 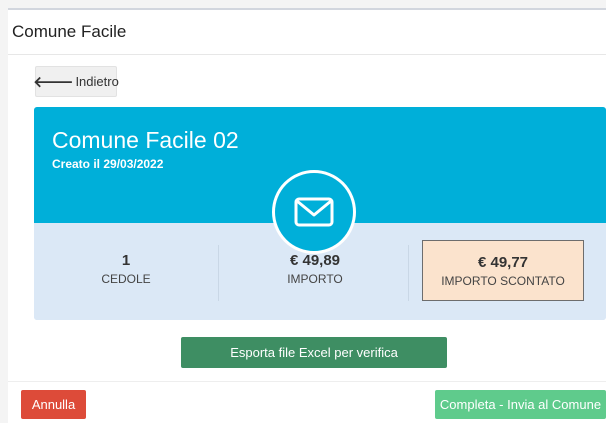 What do you see at coordinates (503, 280) in the screenshot?
I see `importo-scontato-label: IMPORTO SCONTATO` at bounding box center [503, 280].